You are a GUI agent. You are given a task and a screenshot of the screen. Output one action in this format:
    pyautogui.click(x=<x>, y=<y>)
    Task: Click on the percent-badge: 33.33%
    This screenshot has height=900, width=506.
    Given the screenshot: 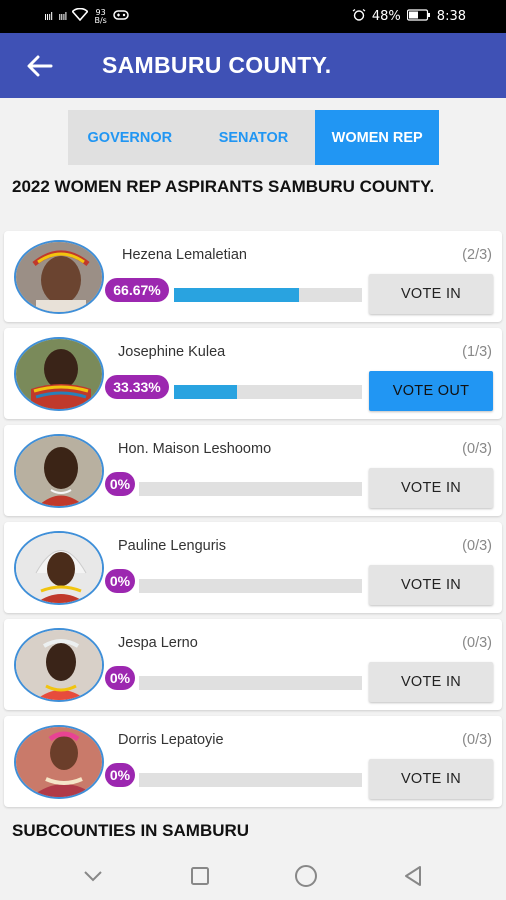 What is the action you would take?
    pyautogui.click(x=137, y=387)
    